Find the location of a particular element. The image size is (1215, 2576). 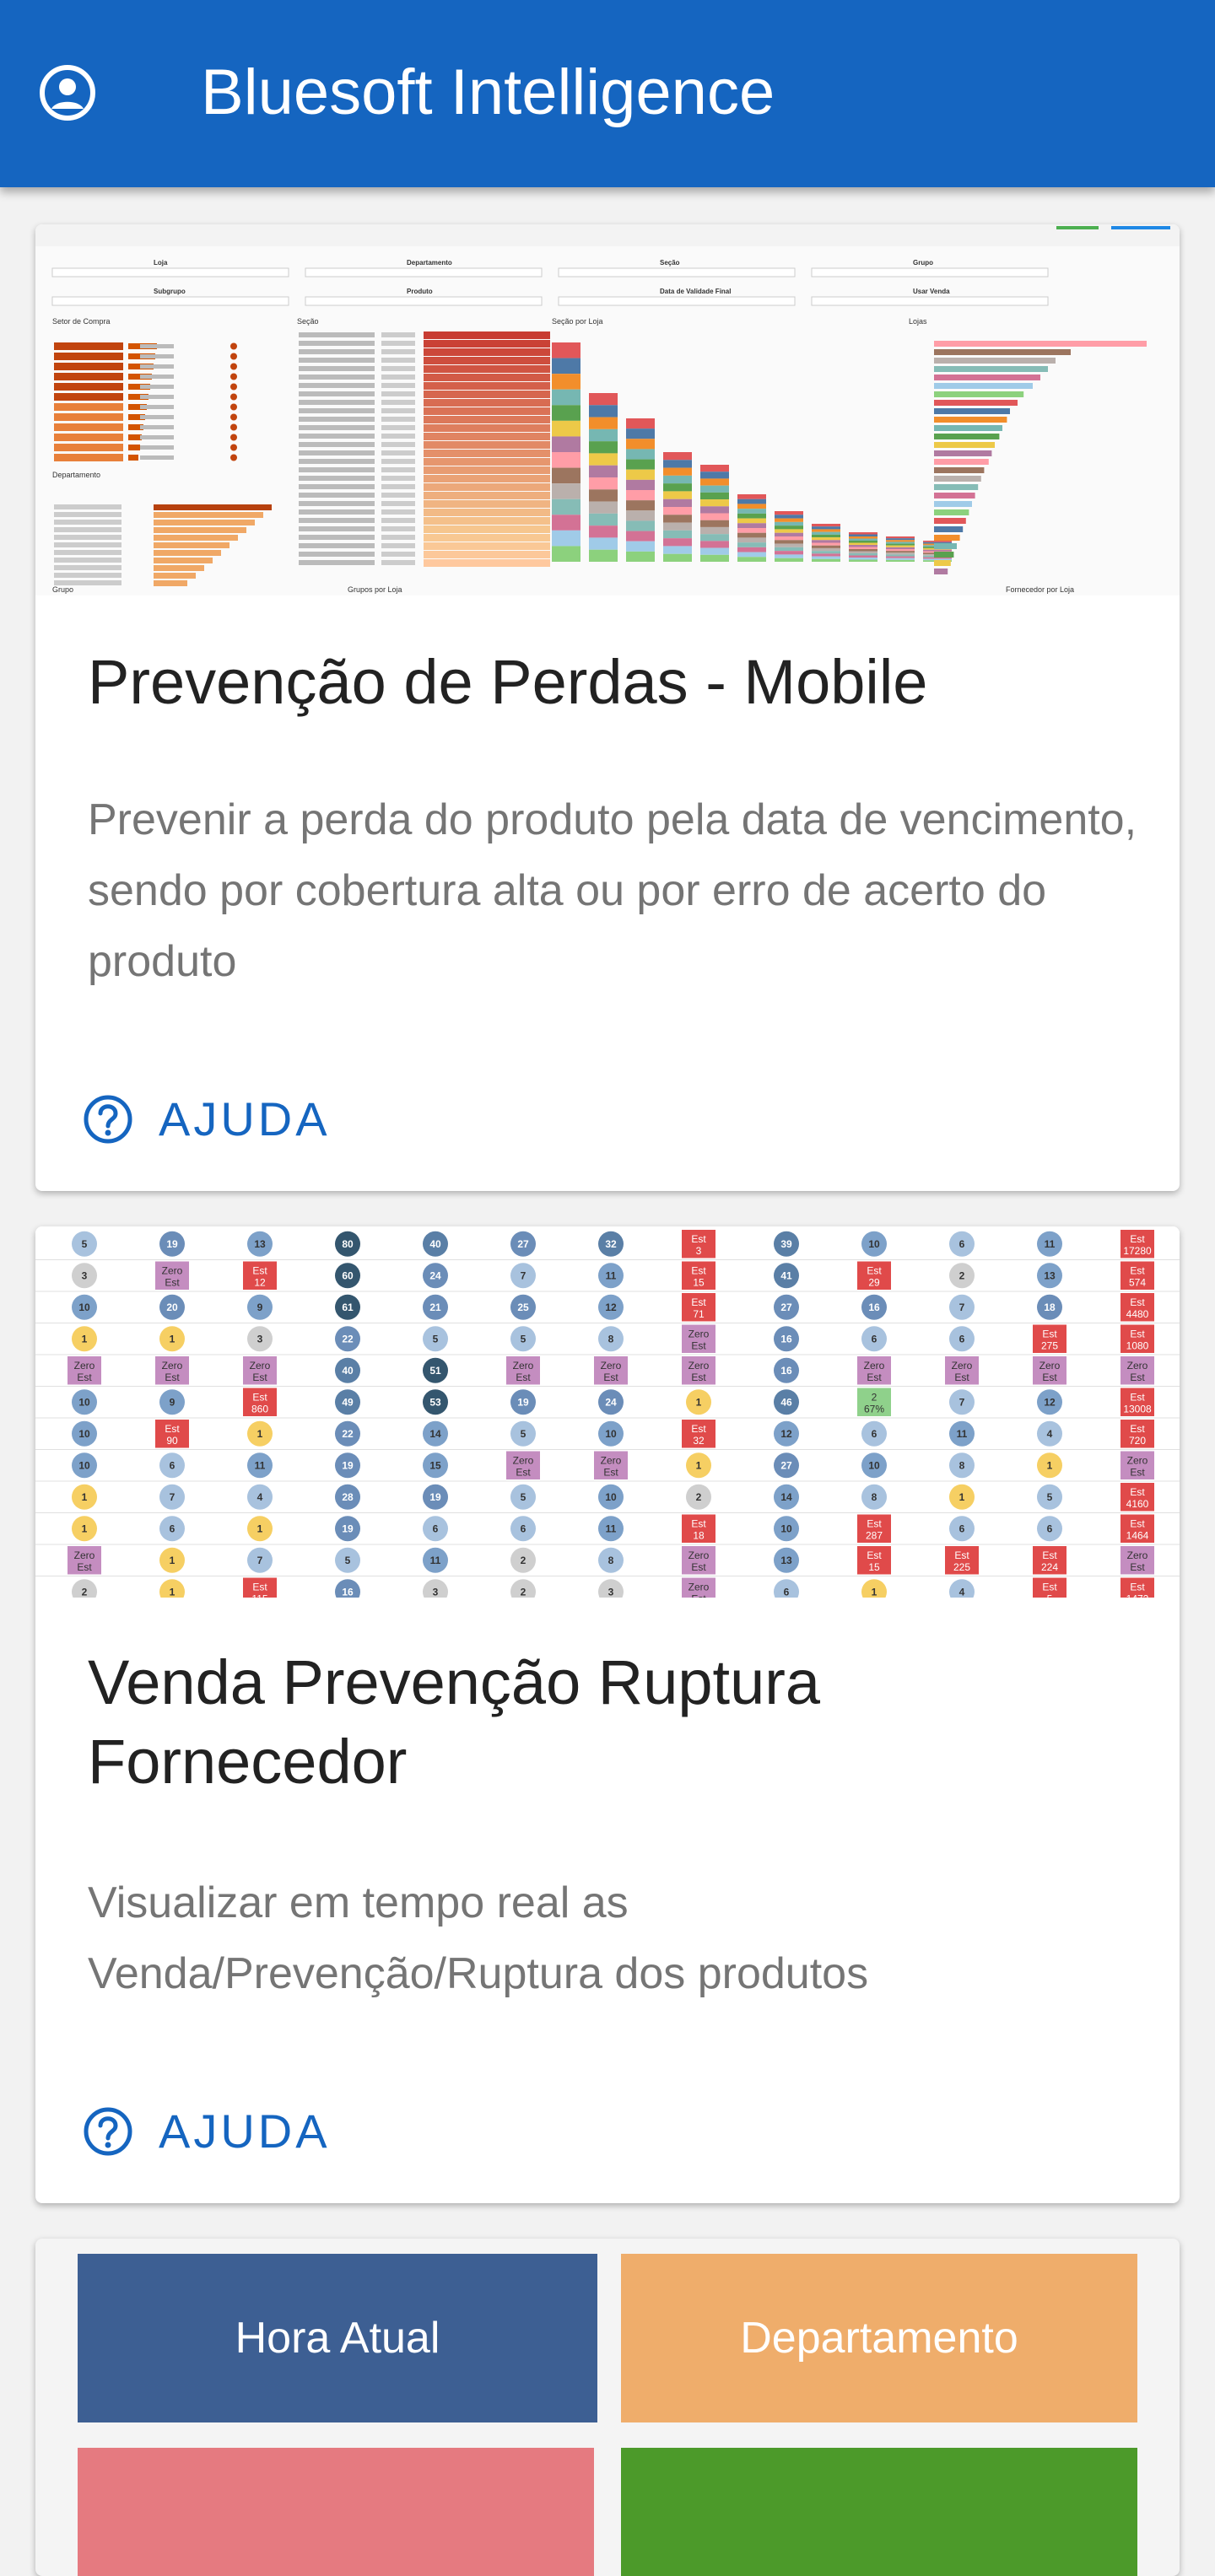

heatmap-cell-label: 6 is located at coordinates (962, 1244).